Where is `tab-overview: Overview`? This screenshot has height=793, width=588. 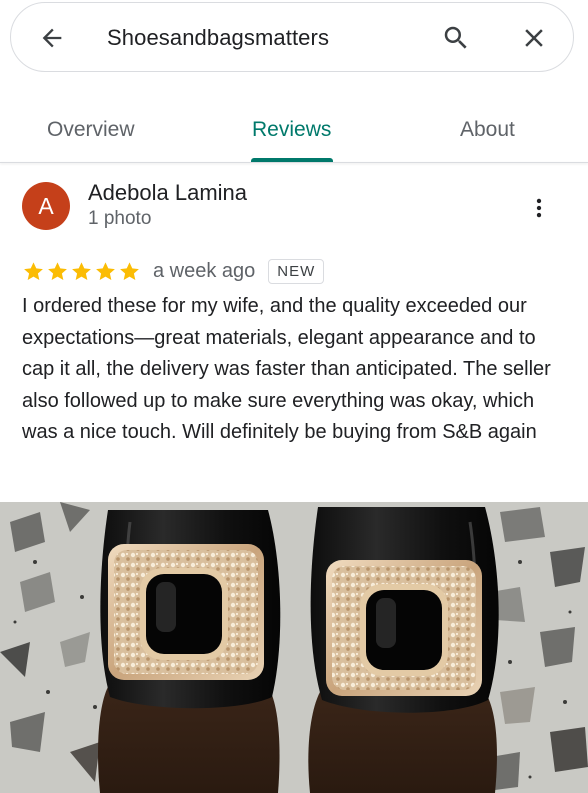
tab-overview: Overview is located at coordinates (91, 130).